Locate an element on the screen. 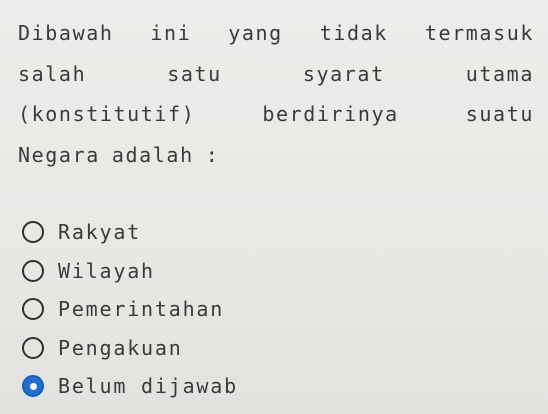  option-label: Pengakuan is located at coordinates (120, 347).